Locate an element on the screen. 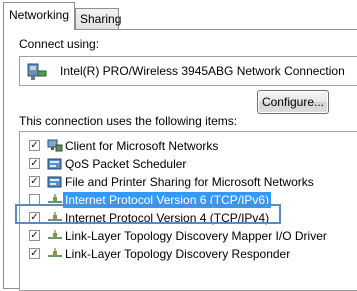 This screenshot has height=291, width=357. list-item-client-for-microsoft-networks: ✓ Client for Microsoft Networks is located at coordinates (188, 146).